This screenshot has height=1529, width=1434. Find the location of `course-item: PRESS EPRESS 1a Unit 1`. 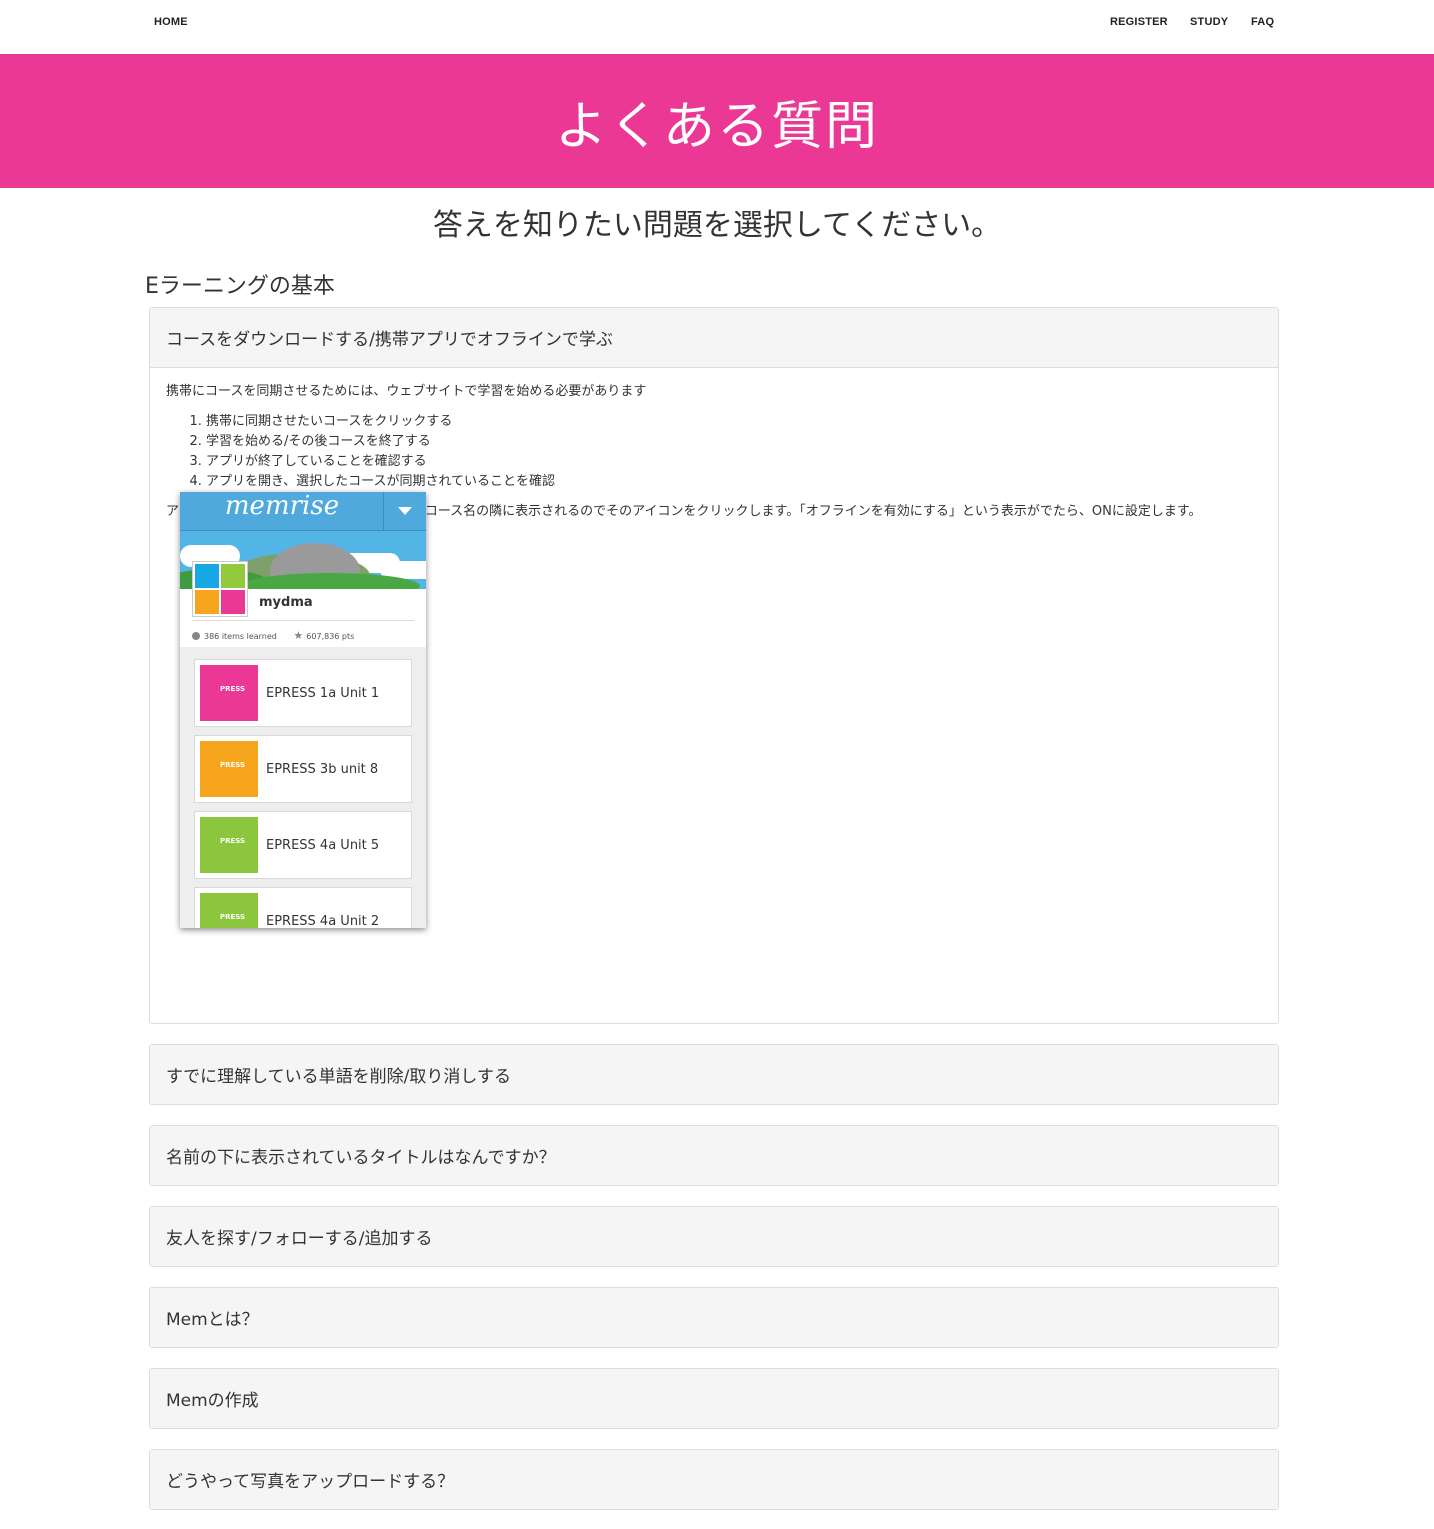

course-item: PRESS EPRESS 1a Unit 1 is located at coordinates (303, 693).